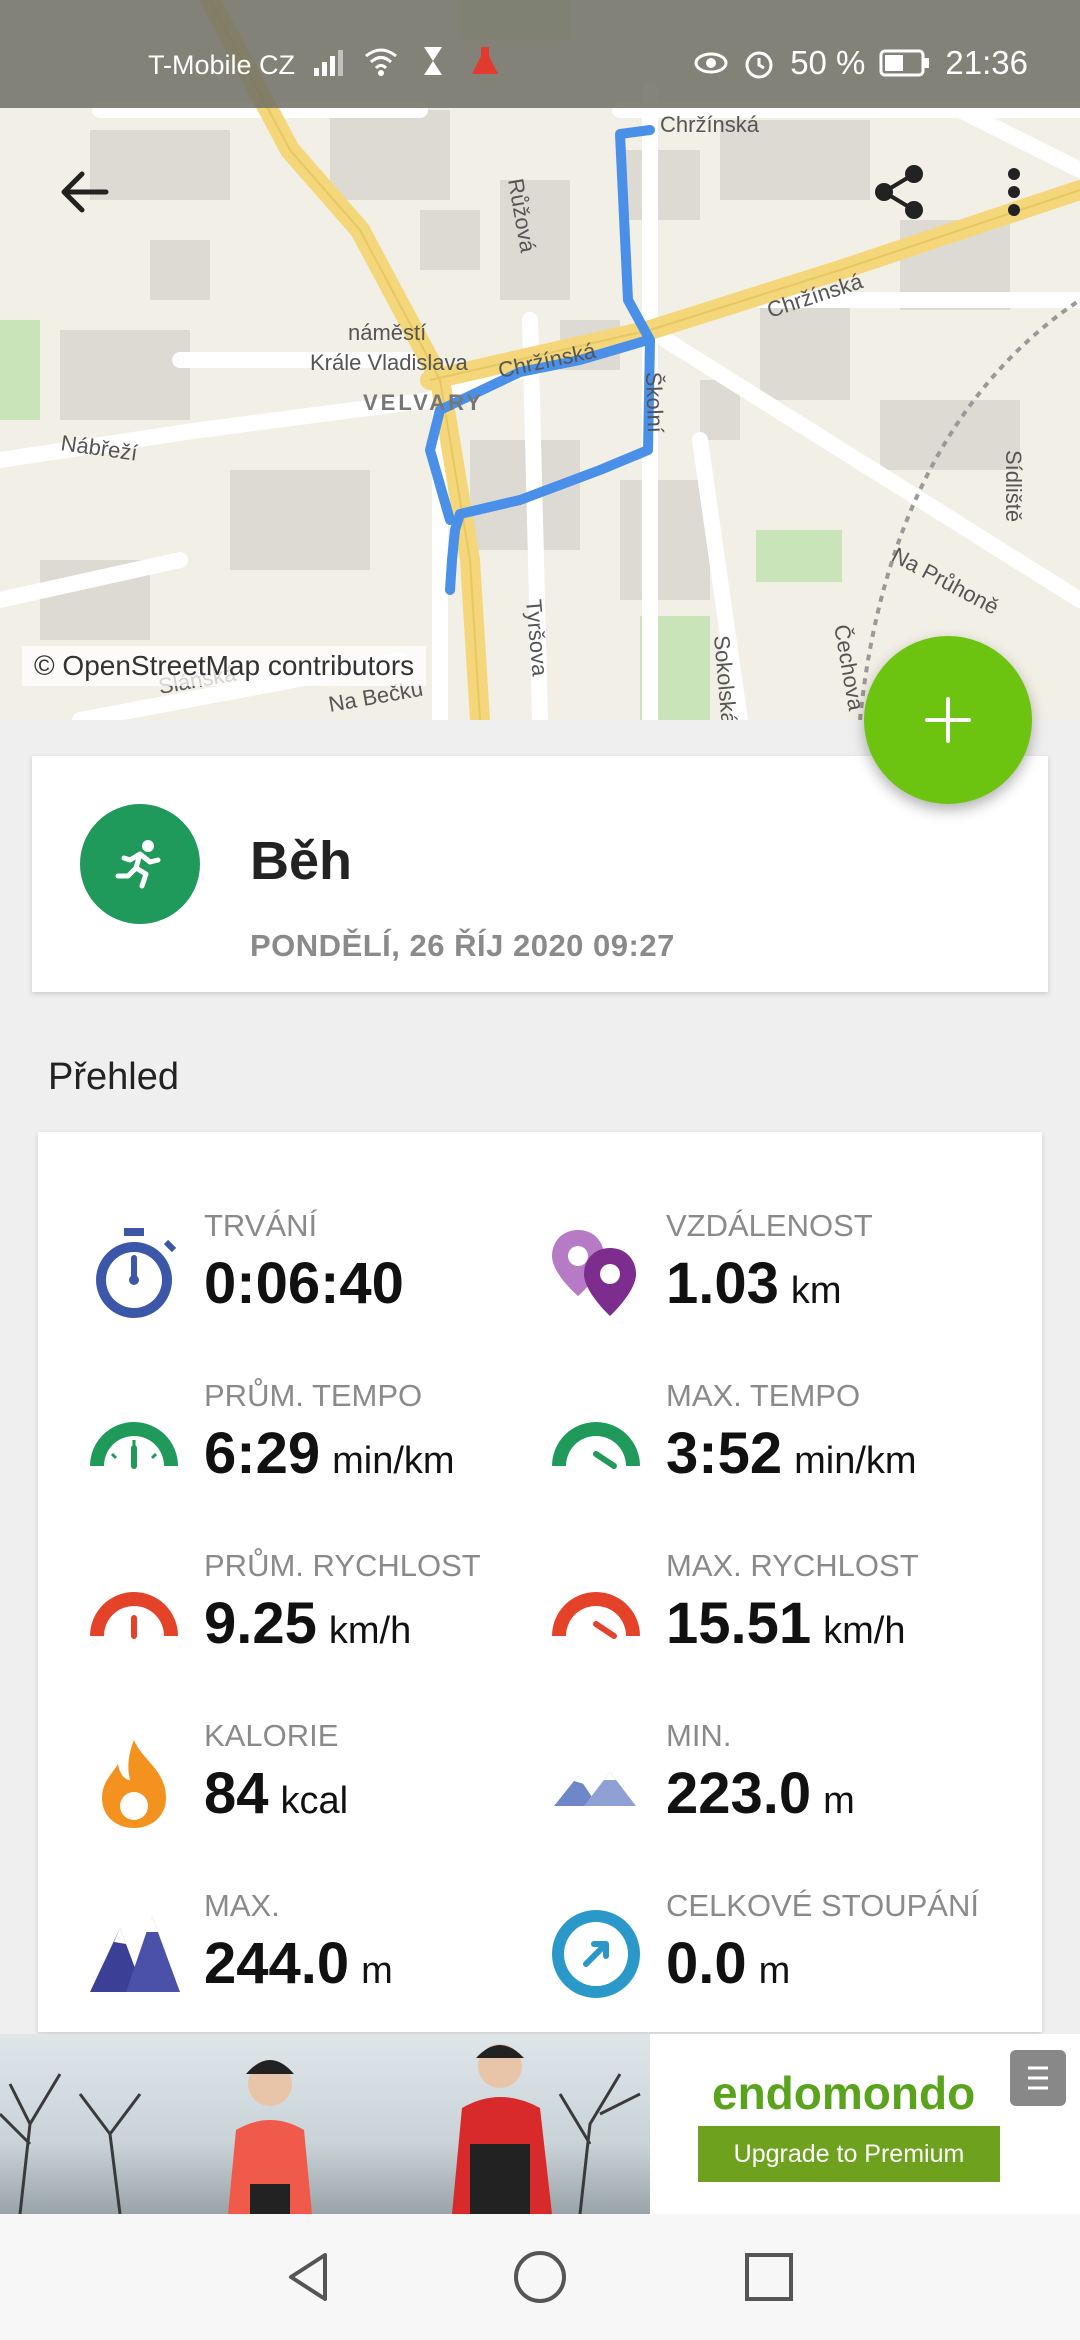 The height and width of the screenshot is (2340, 1080). What do you see at coordinates (1013, 486) in the screenshot?
I see `map-label-sidliste: Sídliště` at bounding box center [1013, 486].